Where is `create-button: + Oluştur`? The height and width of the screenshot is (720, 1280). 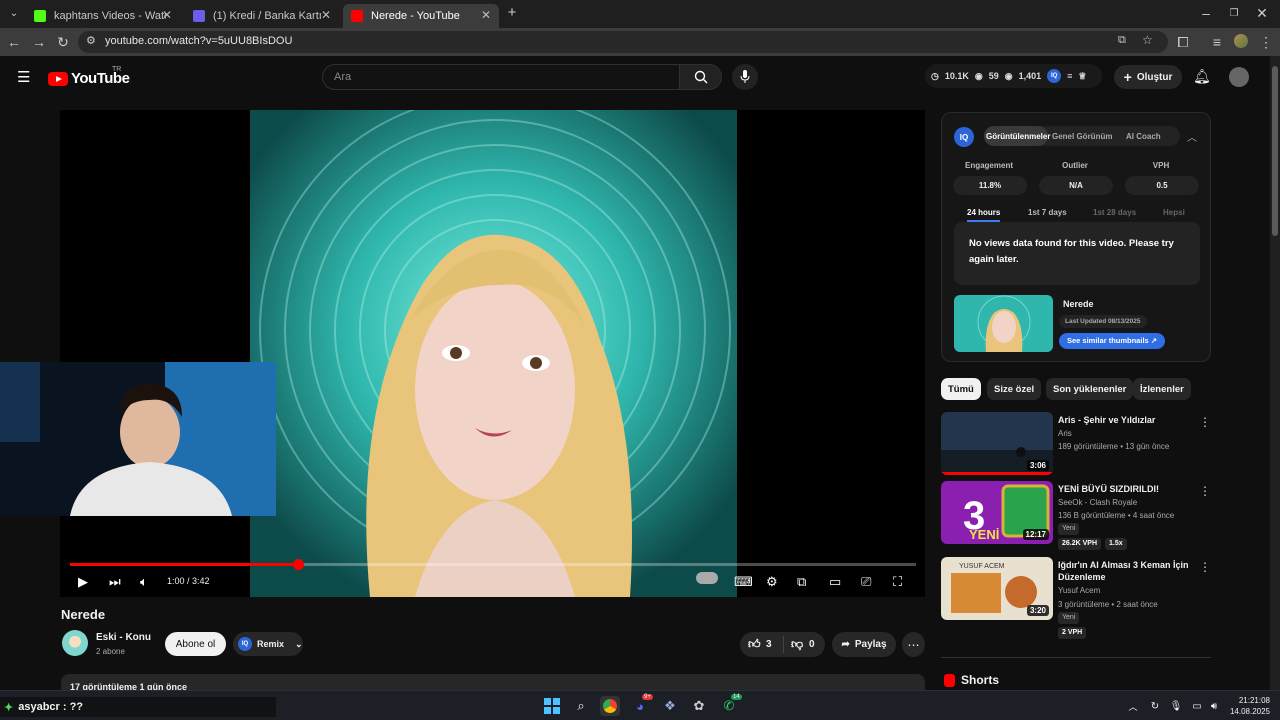 create-button: + Oluştur is located at coordinates (1148, 77).